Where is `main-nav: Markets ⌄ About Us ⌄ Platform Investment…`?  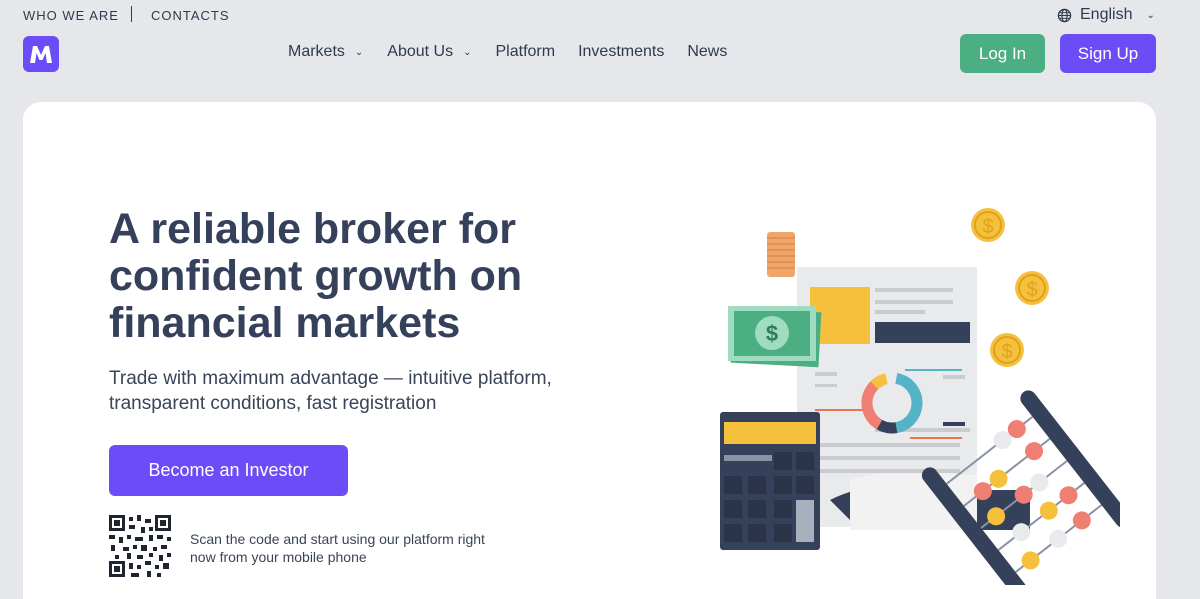 main-nav: Markets ⌄ About Us ⌄ Platform Investment… is located at coordinates (507, 52).